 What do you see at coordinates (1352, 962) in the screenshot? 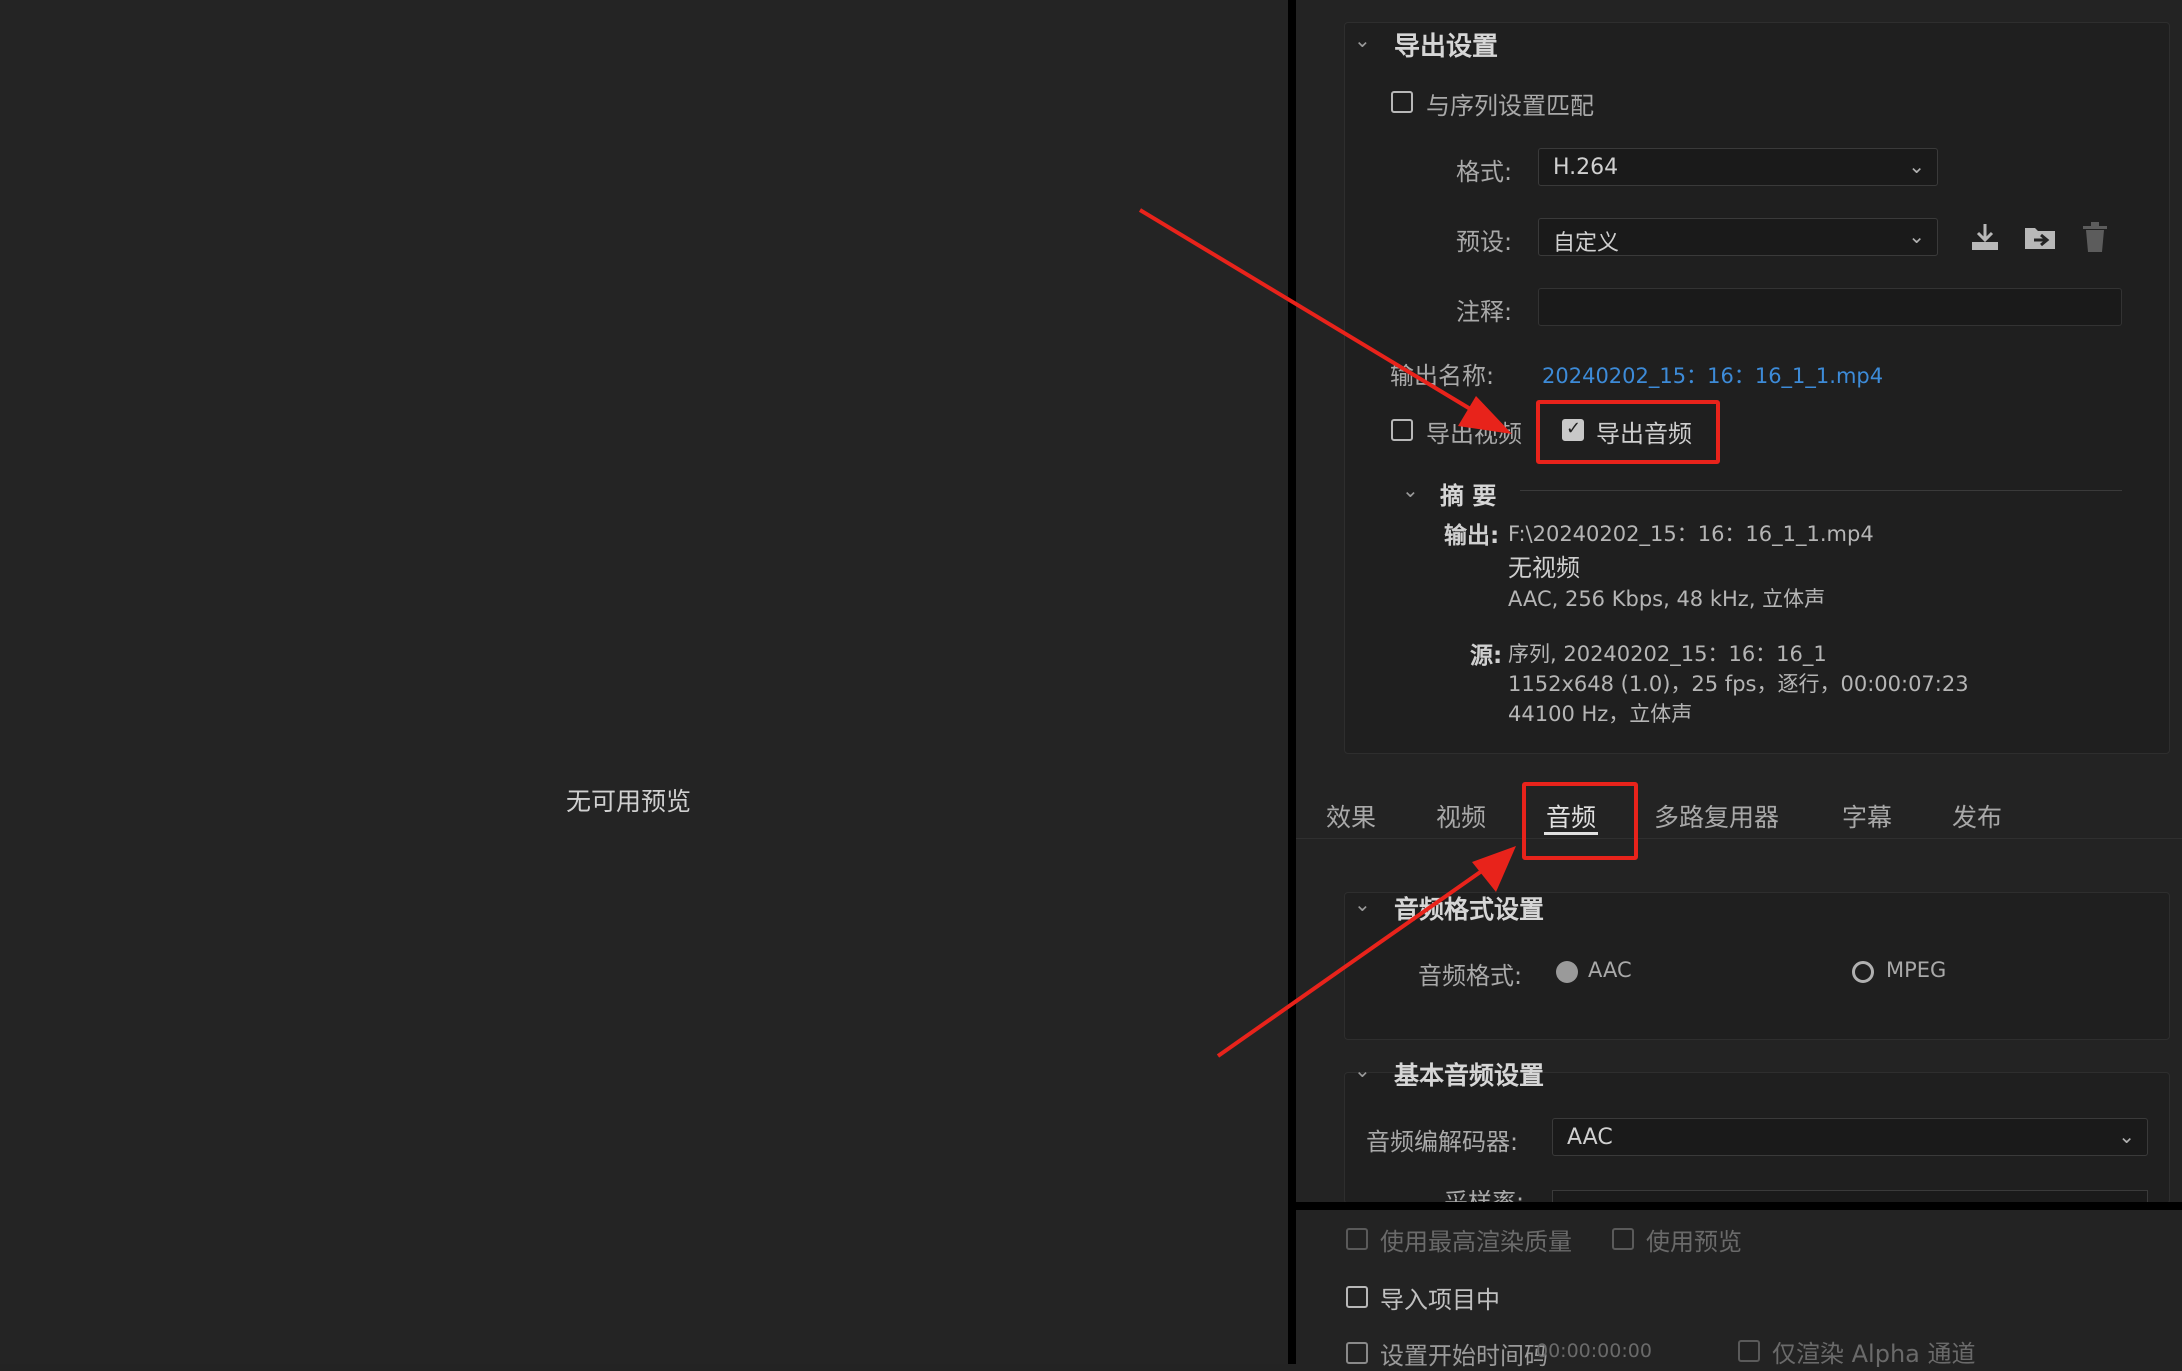
I see `arrow-to-audio-tab` at bounding box center [1352, 962].